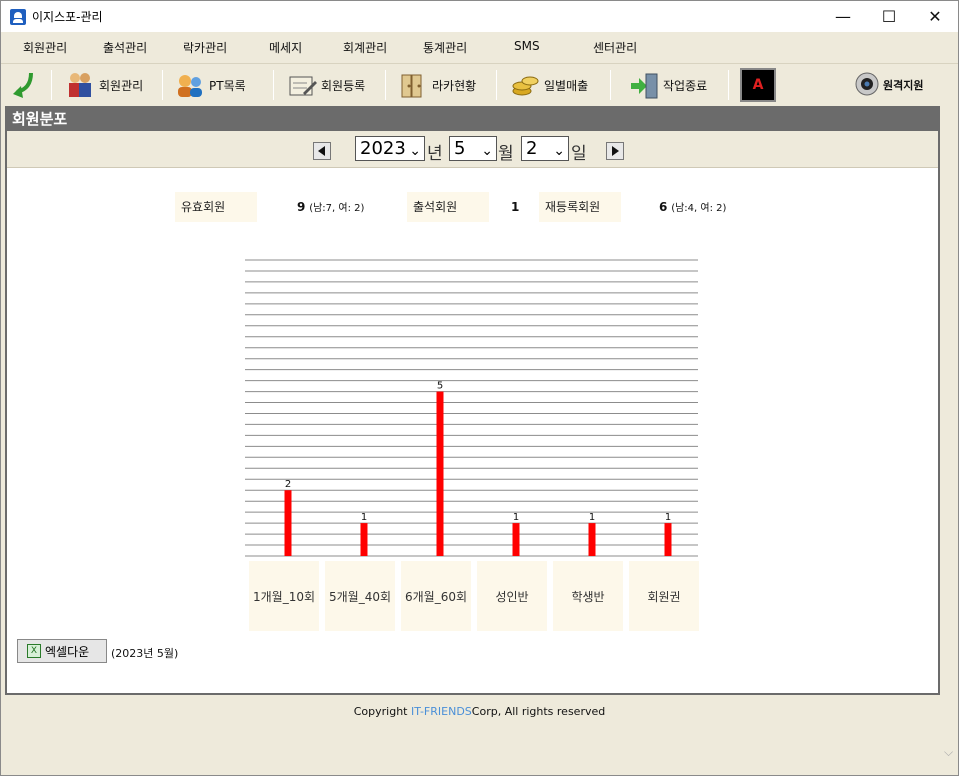  Describe the element at coordinates (445, 47) in the screenshot. I see `menu-statistics: 통계관리` at that location.